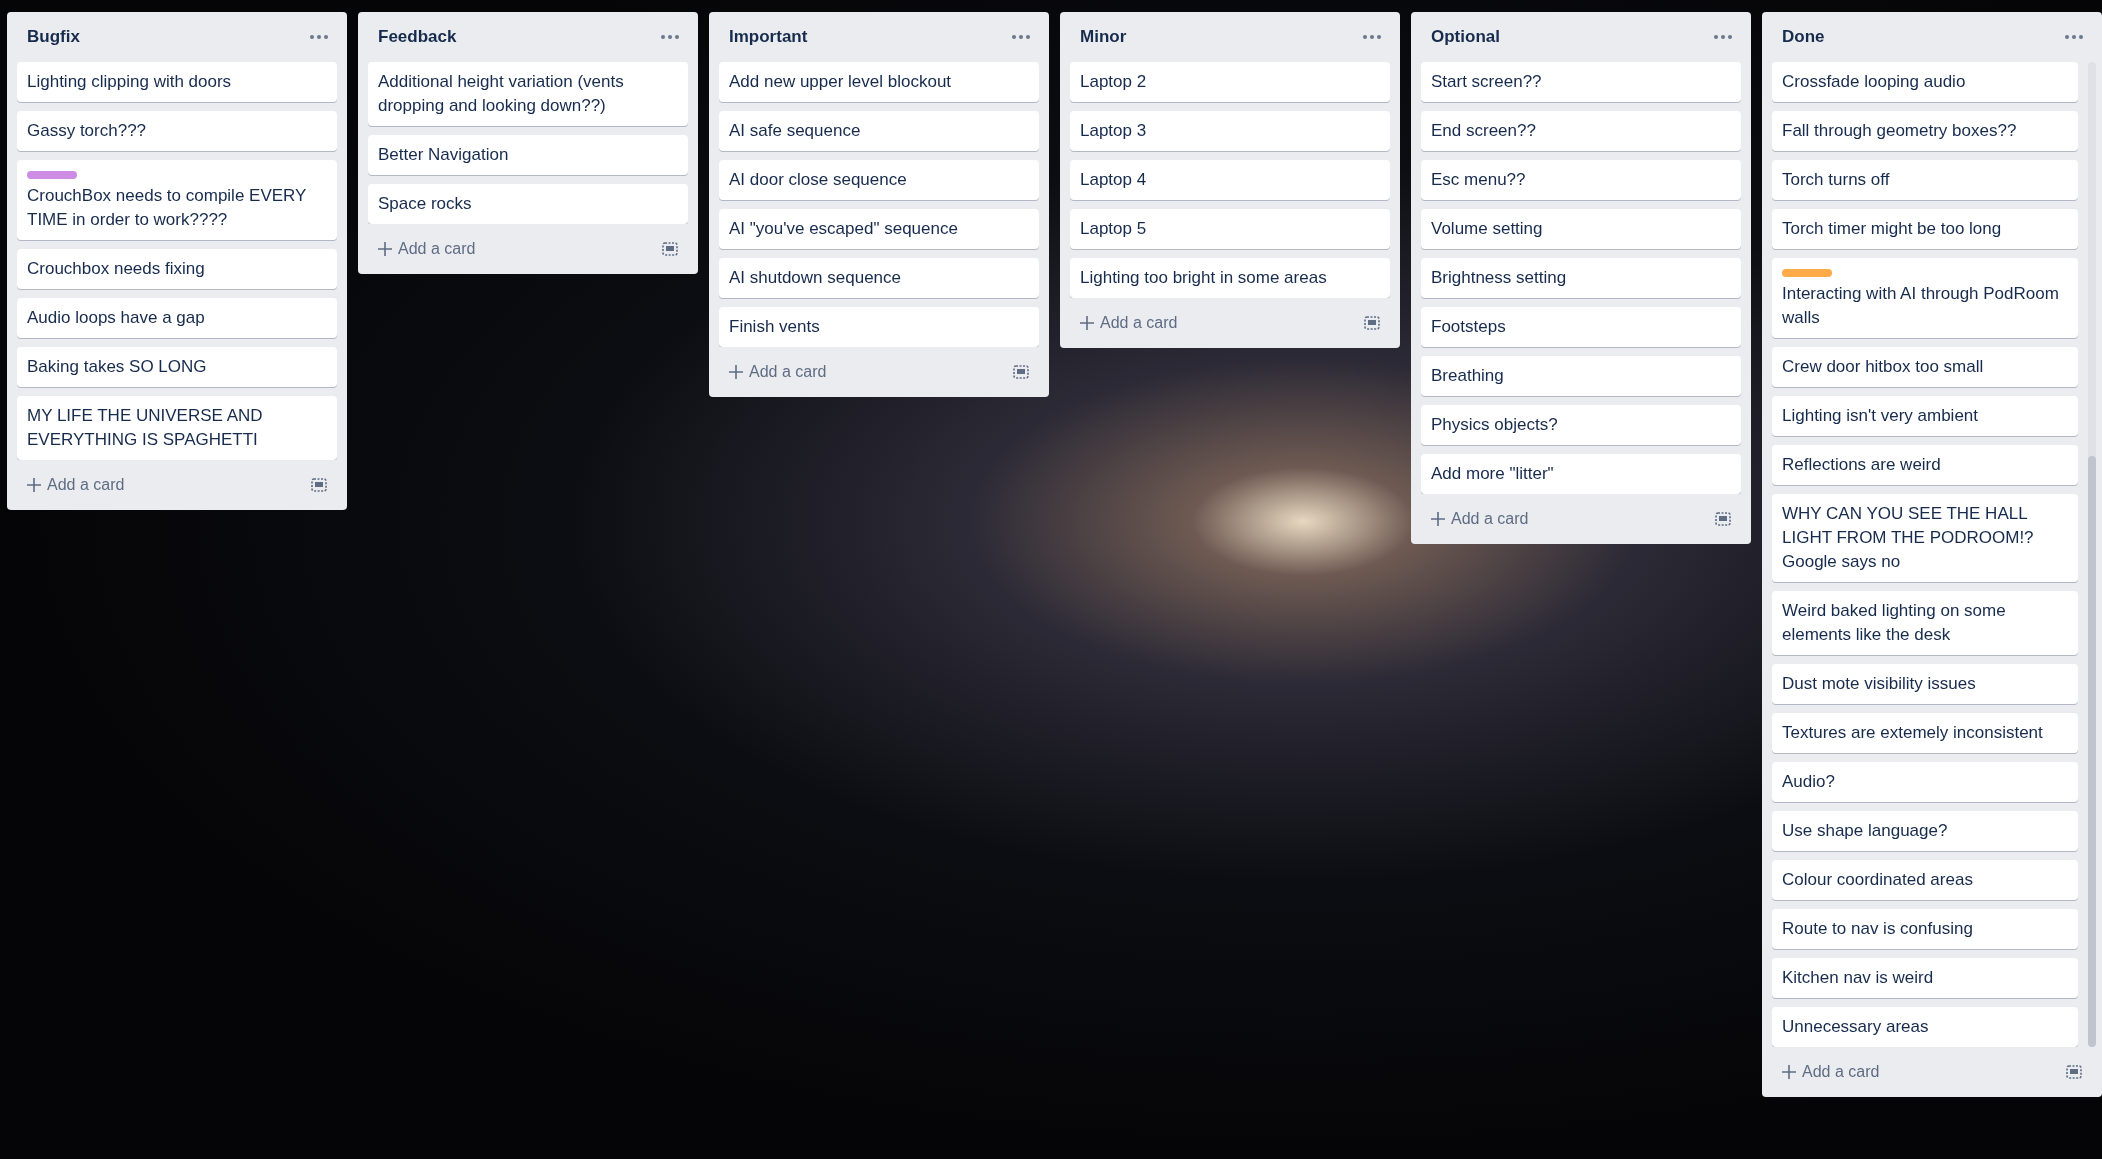 The height and width of the screenshot is (1159, 2102). I want to click on card: Route to nav is confusing, so click(1925, 929).